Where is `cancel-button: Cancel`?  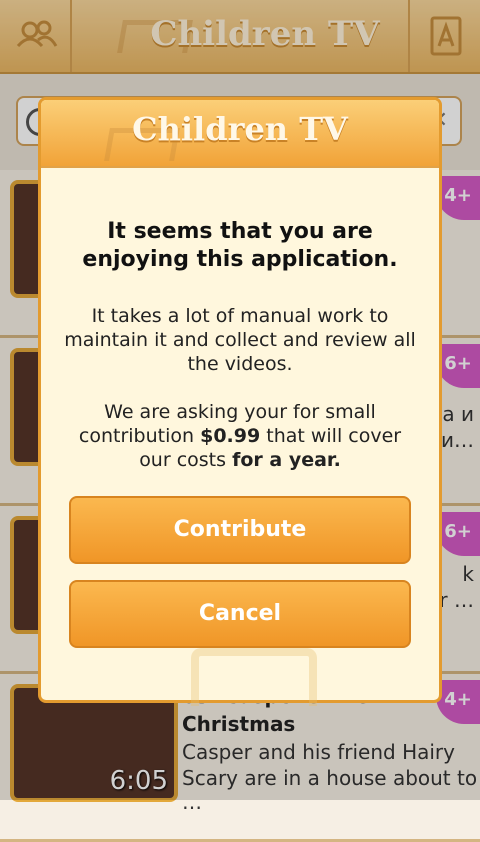
cancel-button: Cancel is located at coordinates (240, 614).